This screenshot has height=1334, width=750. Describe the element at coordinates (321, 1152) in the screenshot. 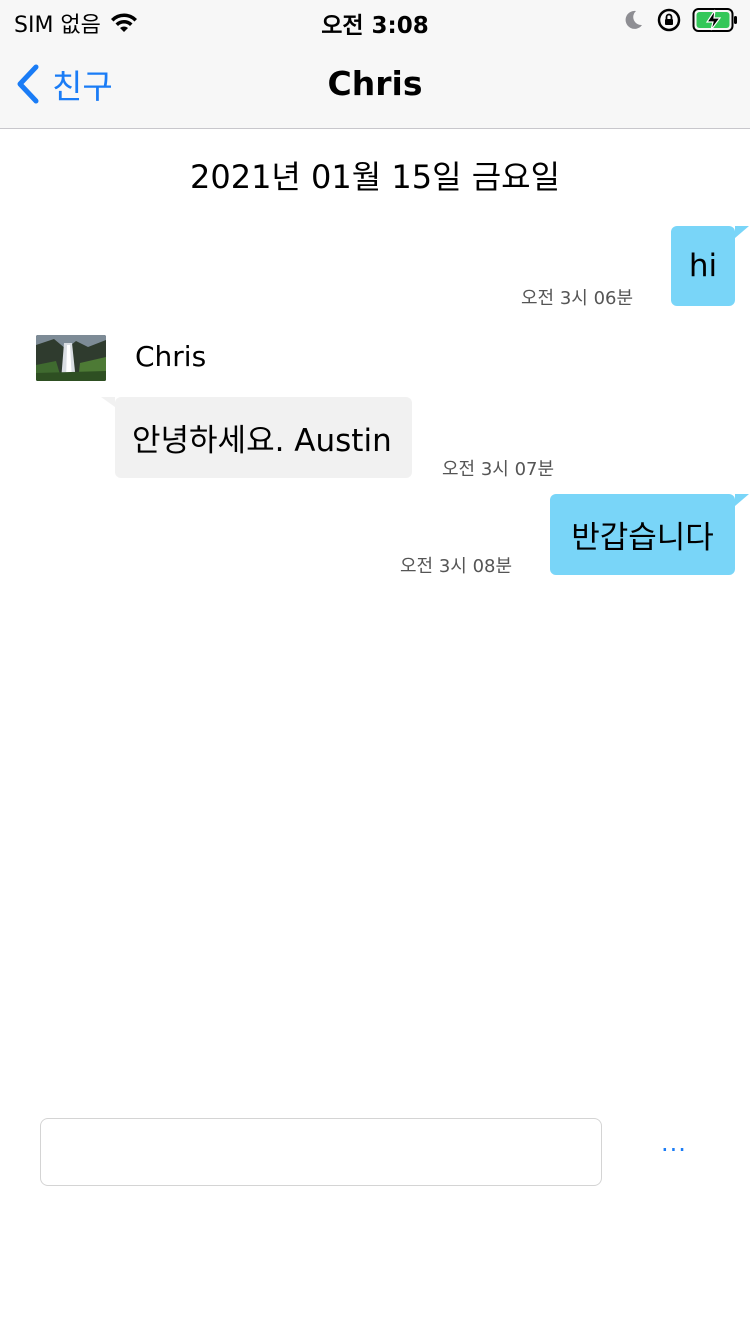

I see `message-input` at that location.